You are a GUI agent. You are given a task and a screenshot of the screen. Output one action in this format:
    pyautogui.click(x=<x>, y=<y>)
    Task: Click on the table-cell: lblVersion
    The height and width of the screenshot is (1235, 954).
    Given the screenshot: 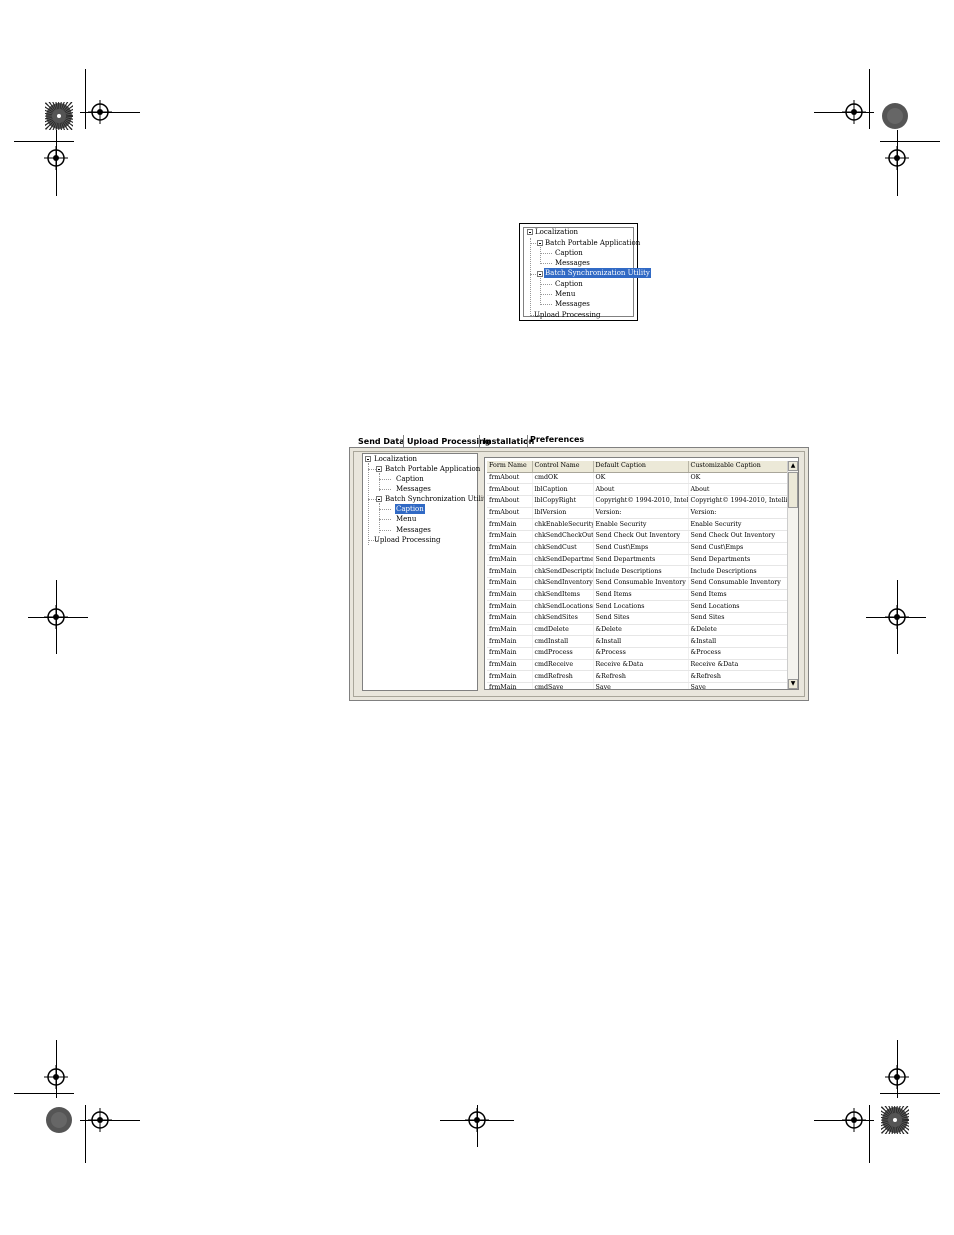 What is the action you would take?
    pyautogui.click(x=563, y=513)
    